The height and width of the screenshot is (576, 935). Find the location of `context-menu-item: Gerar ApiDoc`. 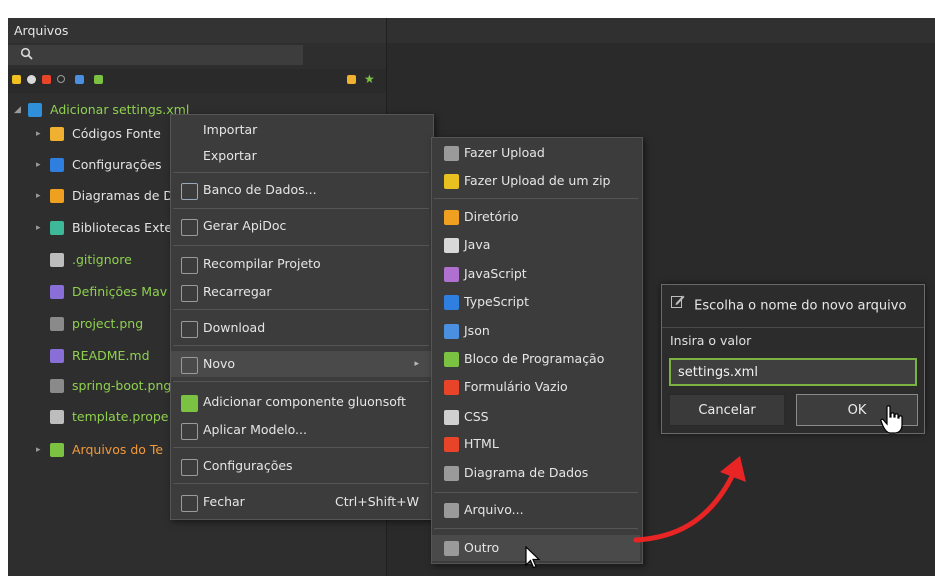

context-menu-item: Gerar ApiDoc is located at coordinates (301, 226).